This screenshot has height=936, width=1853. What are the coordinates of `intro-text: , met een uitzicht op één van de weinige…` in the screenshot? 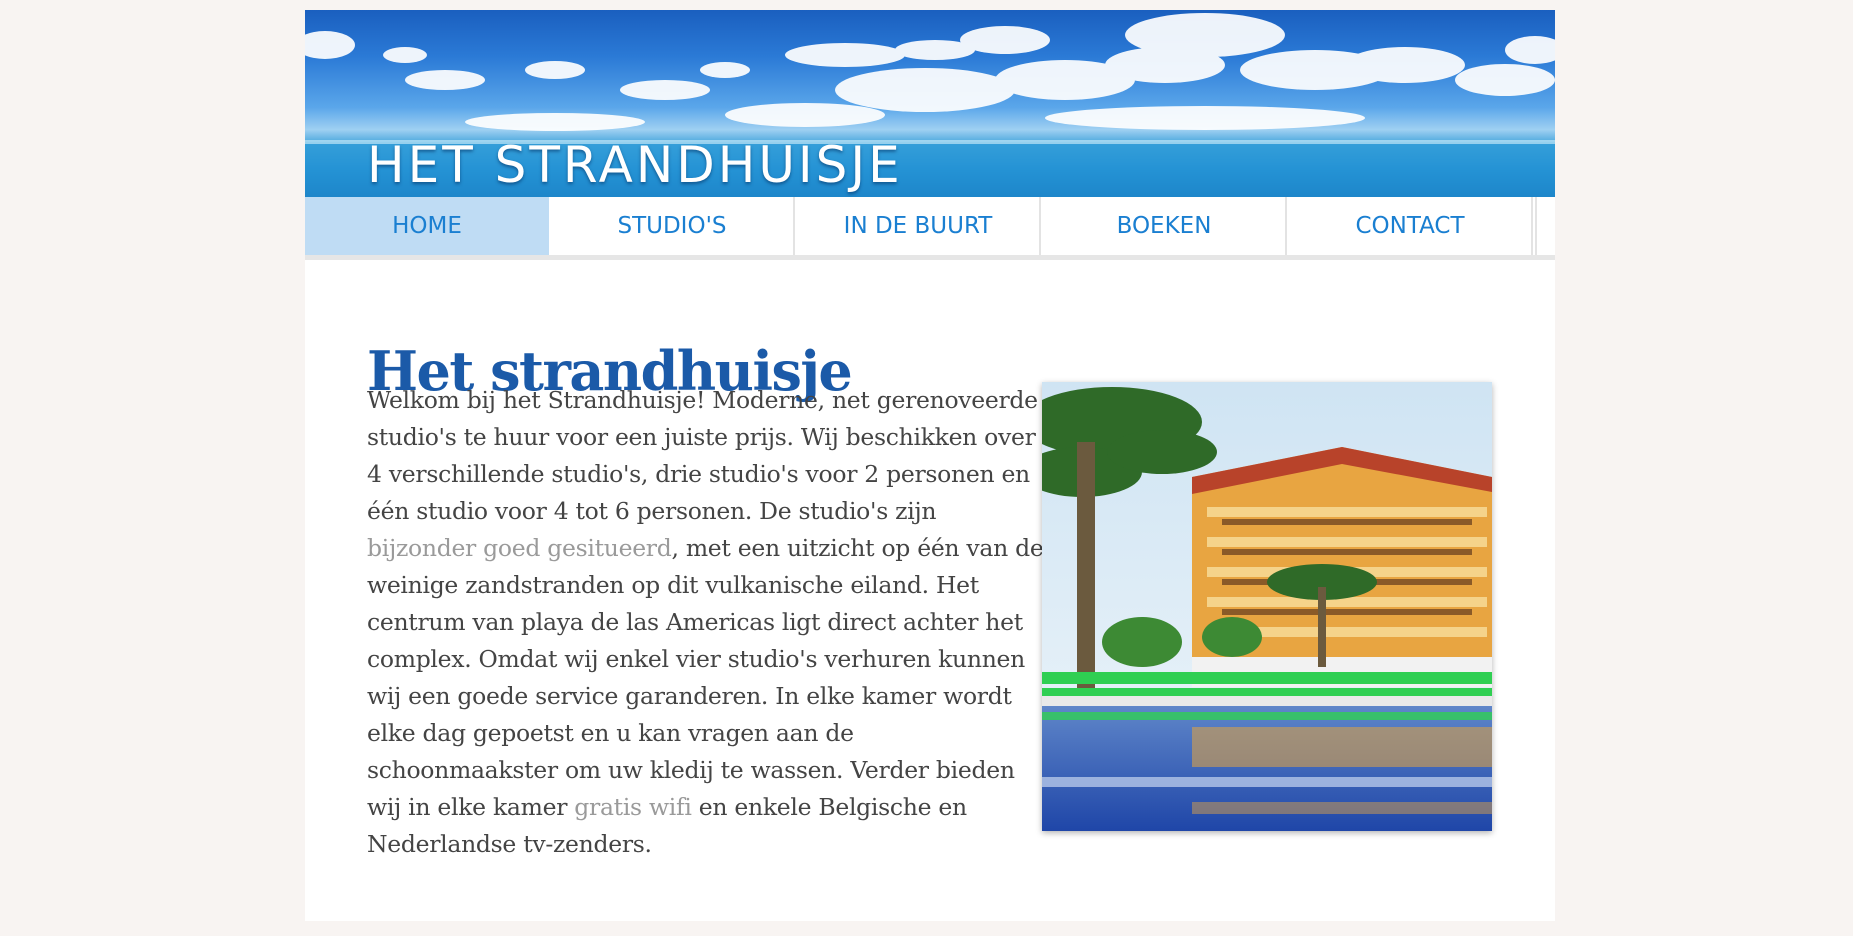 It's located at (705, 677).